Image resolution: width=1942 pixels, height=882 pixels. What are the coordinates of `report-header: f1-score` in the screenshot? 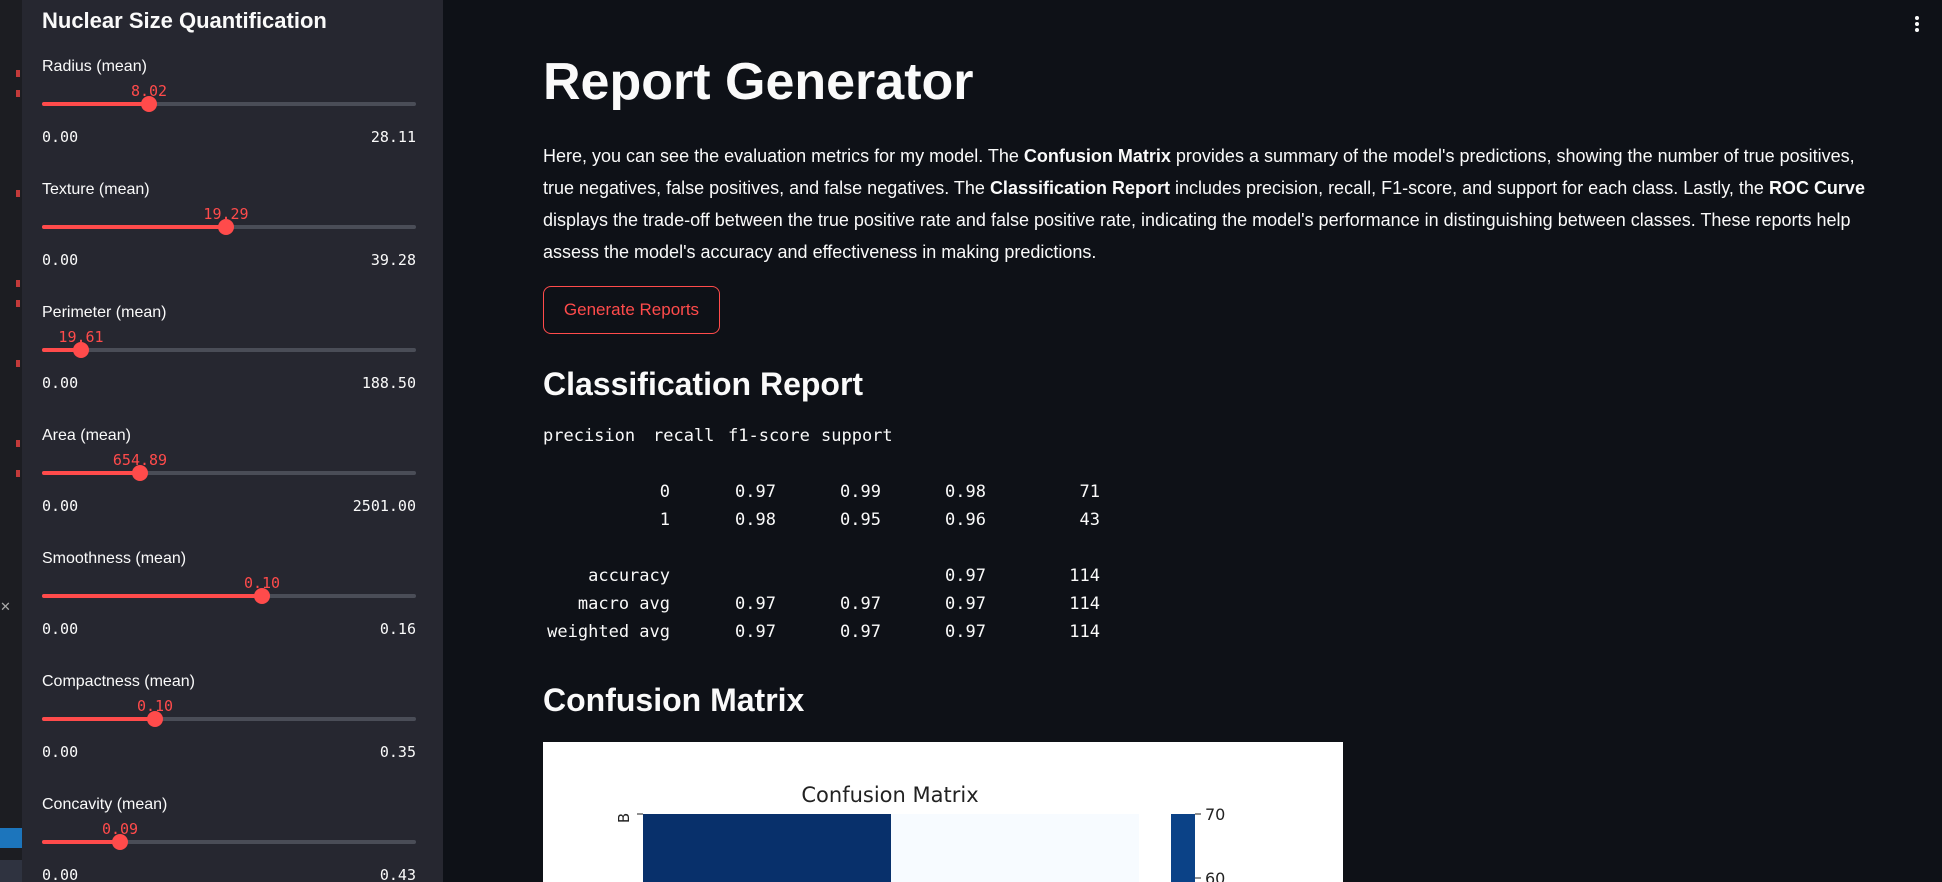 It's located at (769, 436).